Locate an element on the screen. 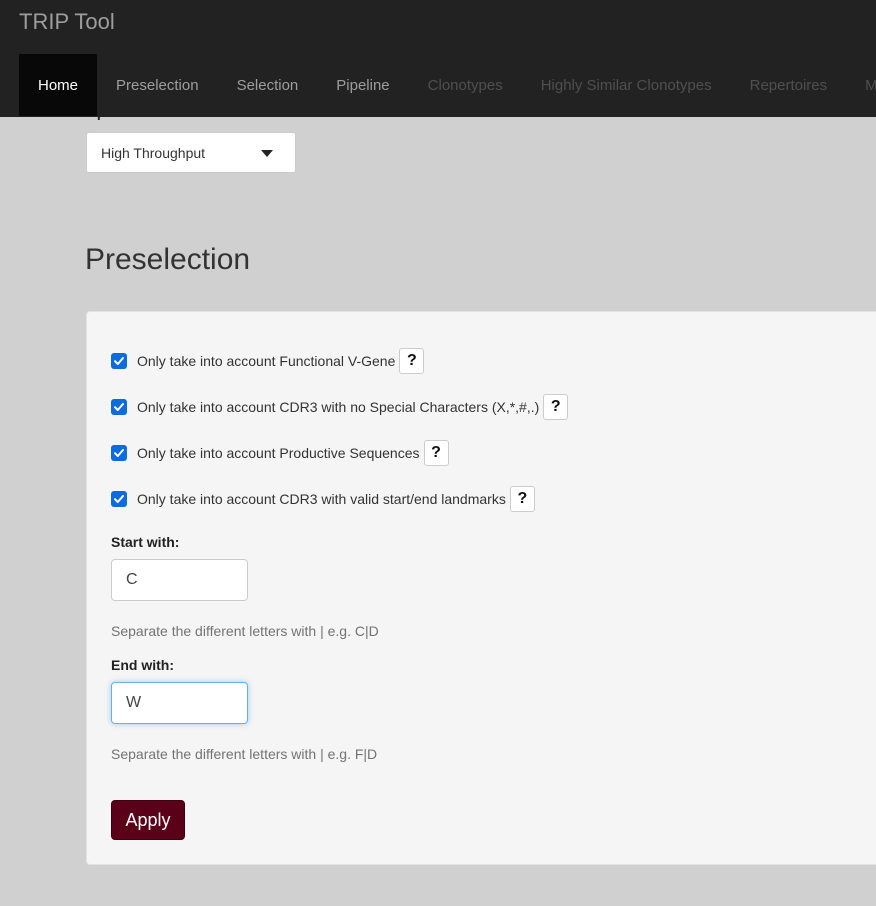  option-select: High Throughput is located at coordinates (191, 152).